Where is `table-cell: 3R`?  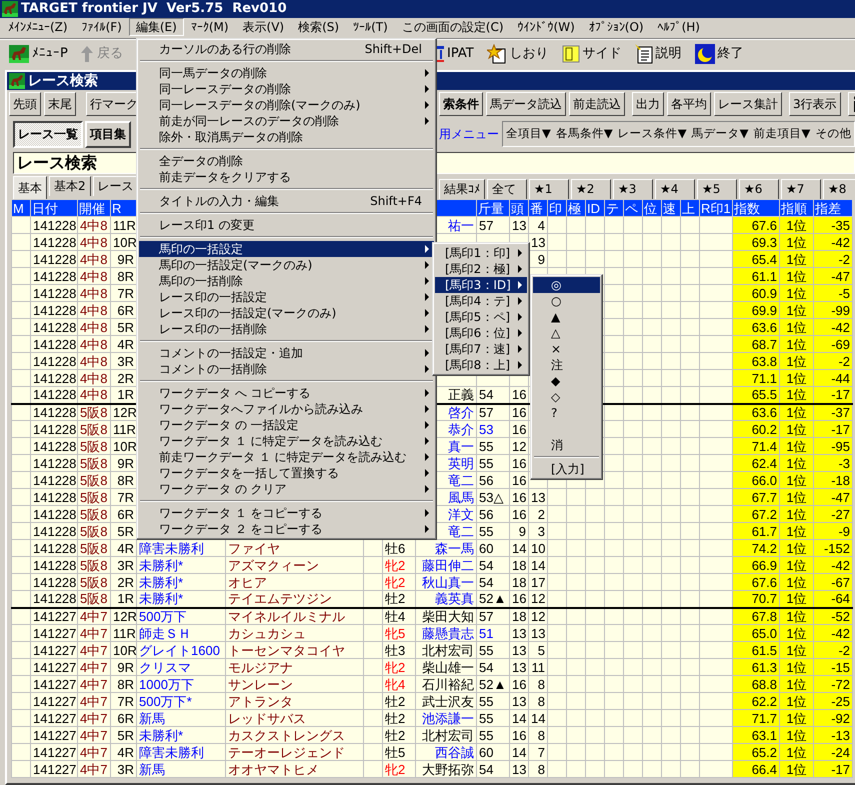 table-cell: 3R is located at coordinates (123, 769).